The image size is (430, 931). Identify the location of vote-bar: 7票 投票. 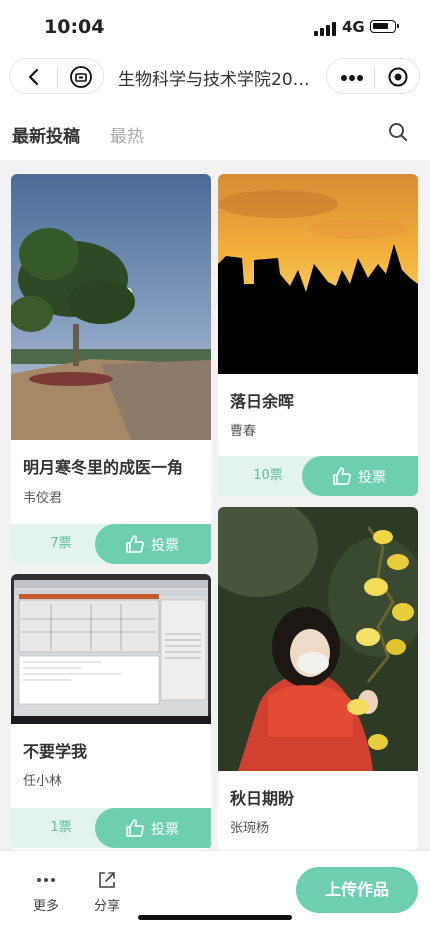
(111, 544).